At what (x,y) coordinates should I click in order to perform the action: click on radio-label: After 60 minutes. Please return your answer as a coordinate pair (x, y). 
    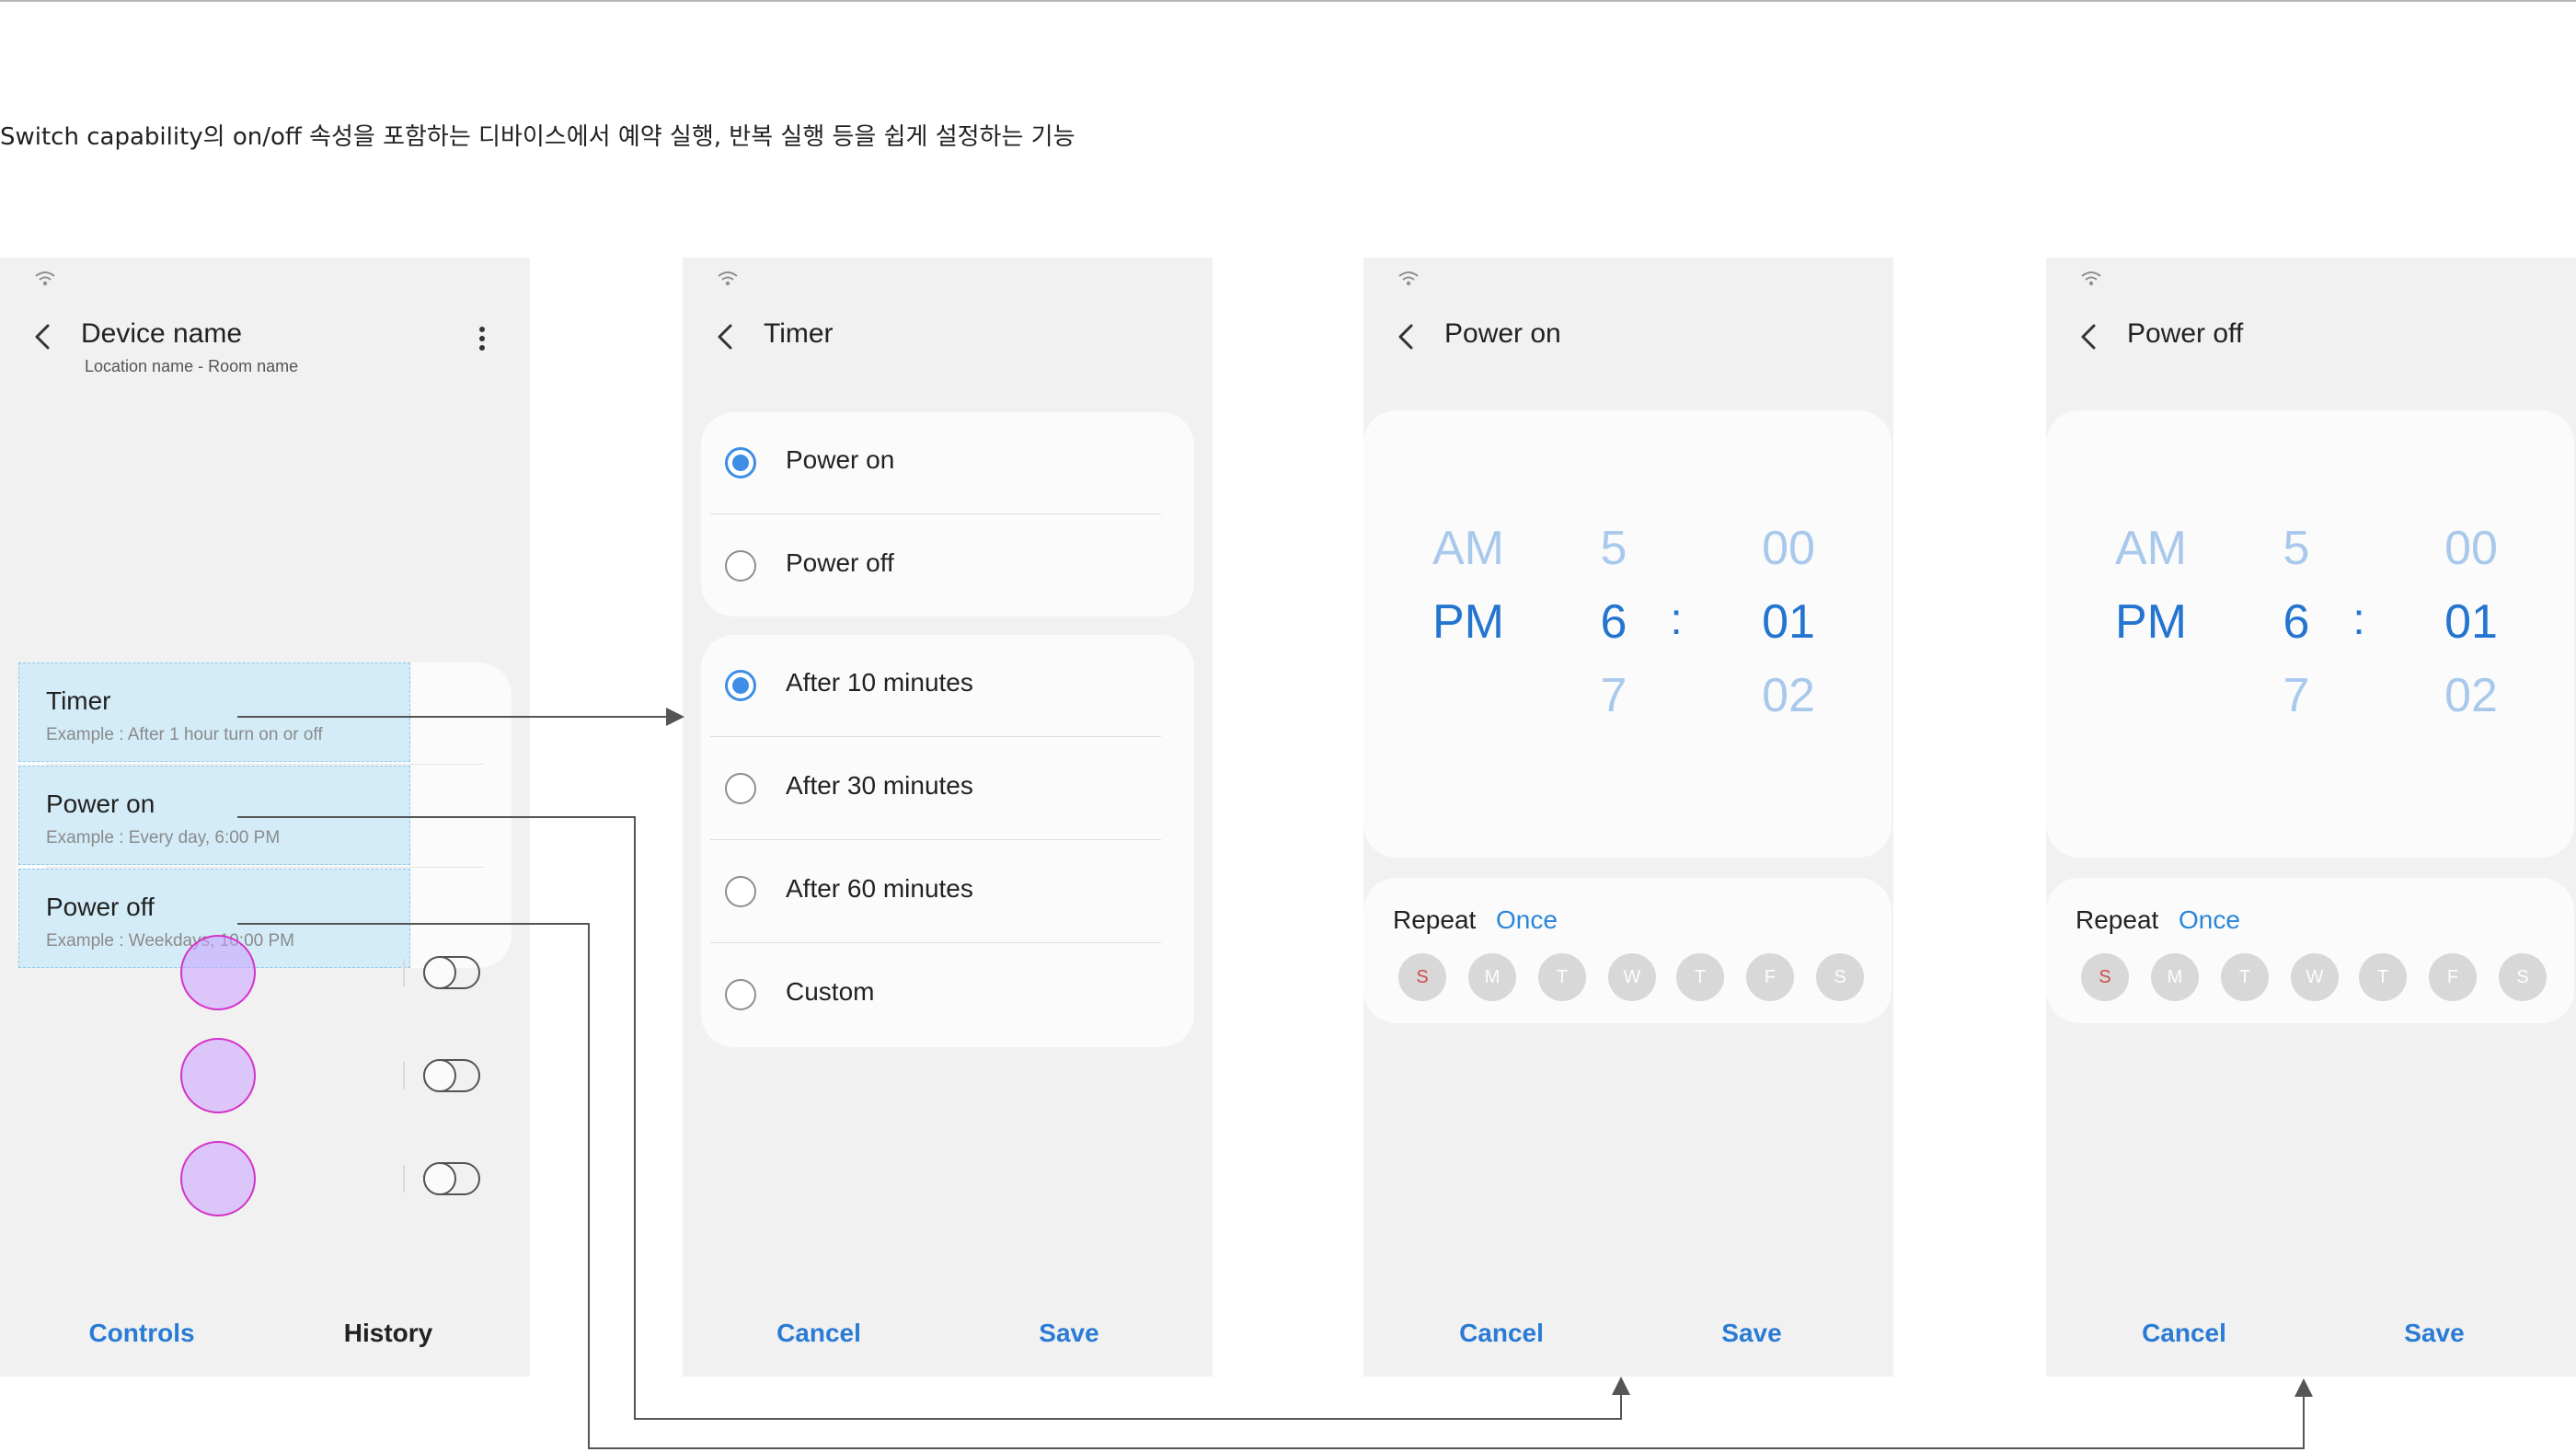
    Looking at the image, I should click on (879, 888).